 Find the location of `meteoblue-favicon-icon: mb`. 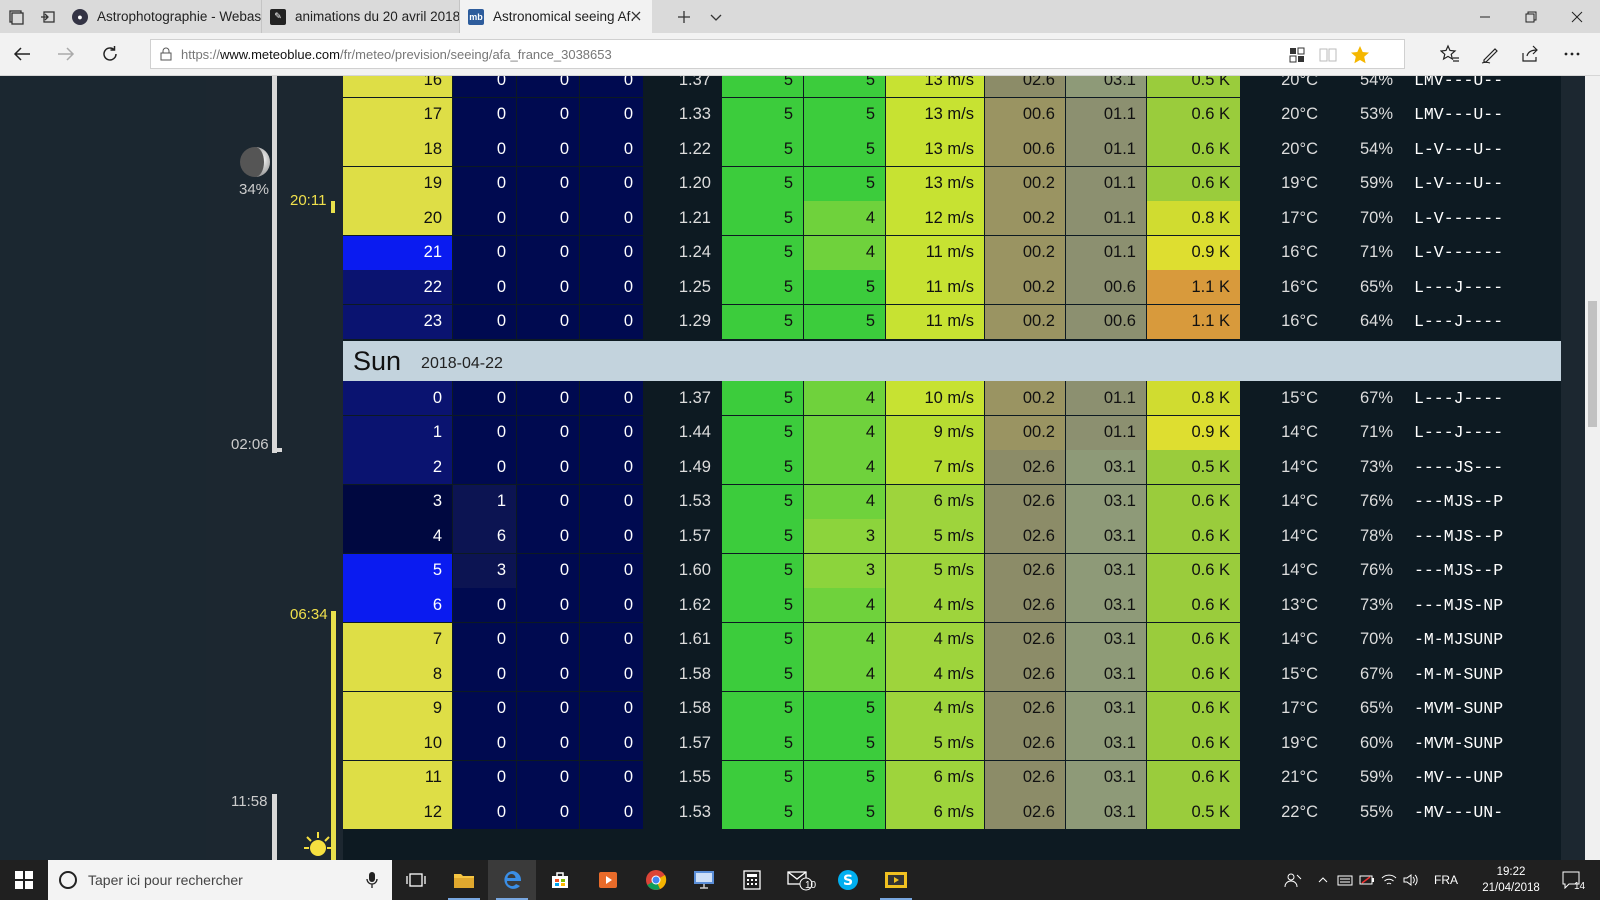

meteoblue-favicon-icon: mb is located at coordinates (476, 16).